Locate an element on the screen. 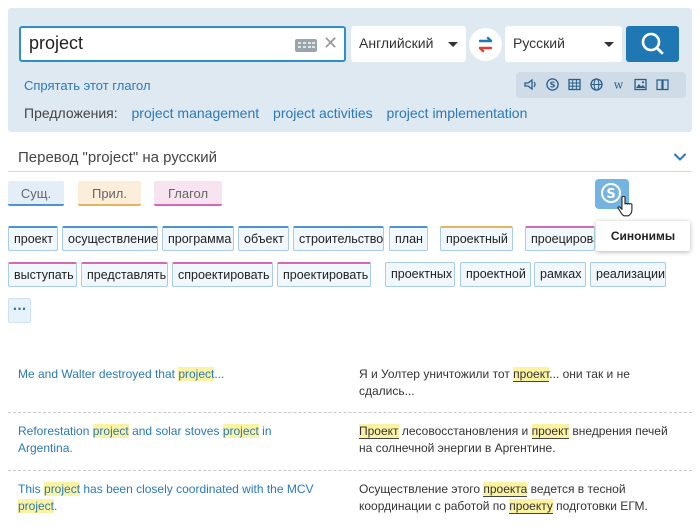  example-text: . is located at coordinates (56, 506).